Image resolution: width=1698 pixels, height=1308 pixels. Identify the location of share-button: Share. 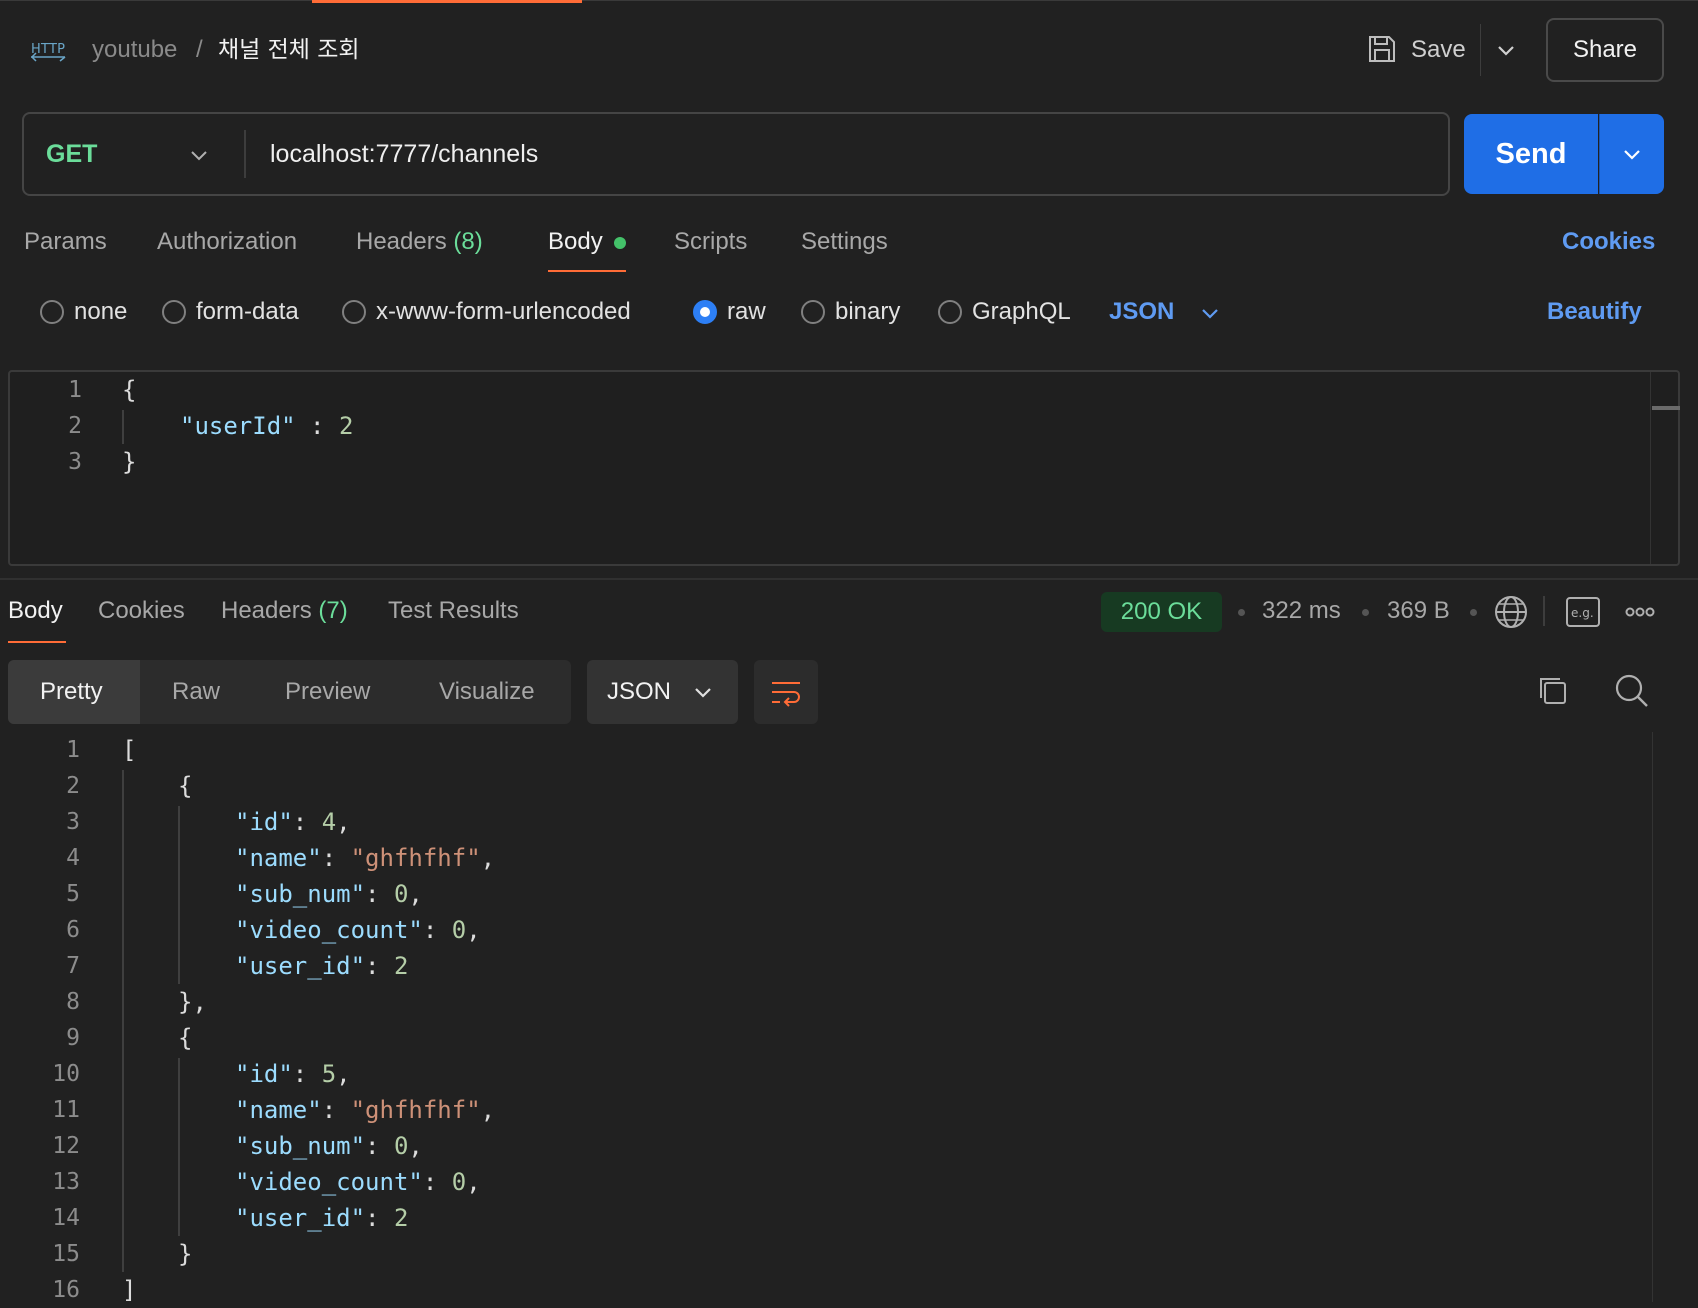
(1605, 50).